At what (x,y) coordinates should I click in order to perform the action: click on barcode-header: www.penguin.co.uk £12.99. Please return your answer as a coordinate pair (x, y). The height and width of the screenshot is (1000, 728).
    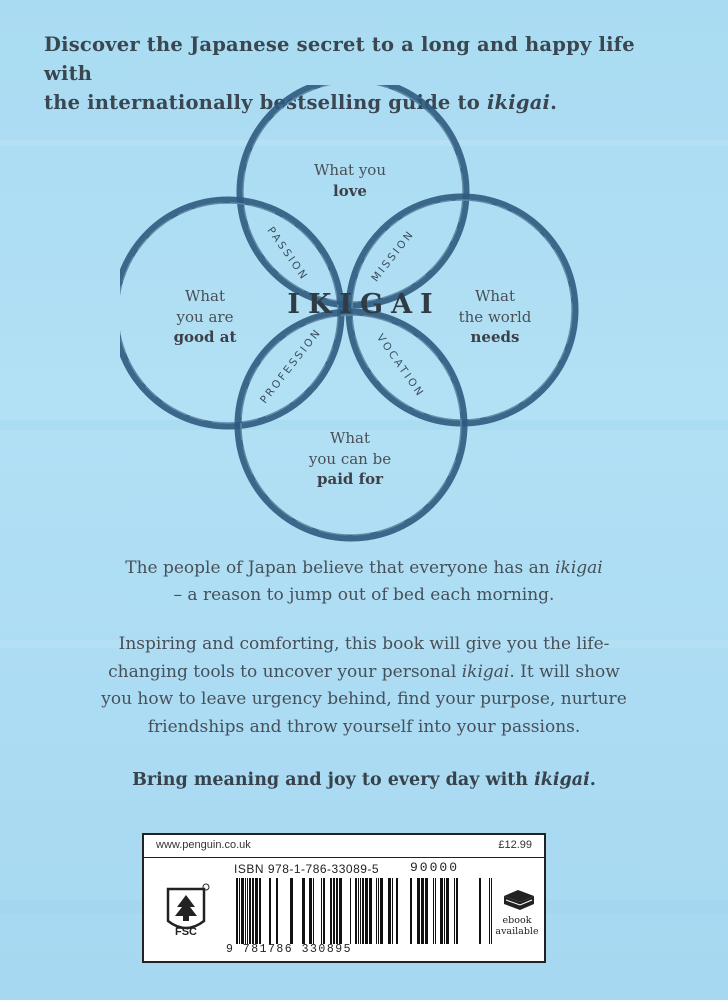
    Looking at the image, I should click on (344, 846).